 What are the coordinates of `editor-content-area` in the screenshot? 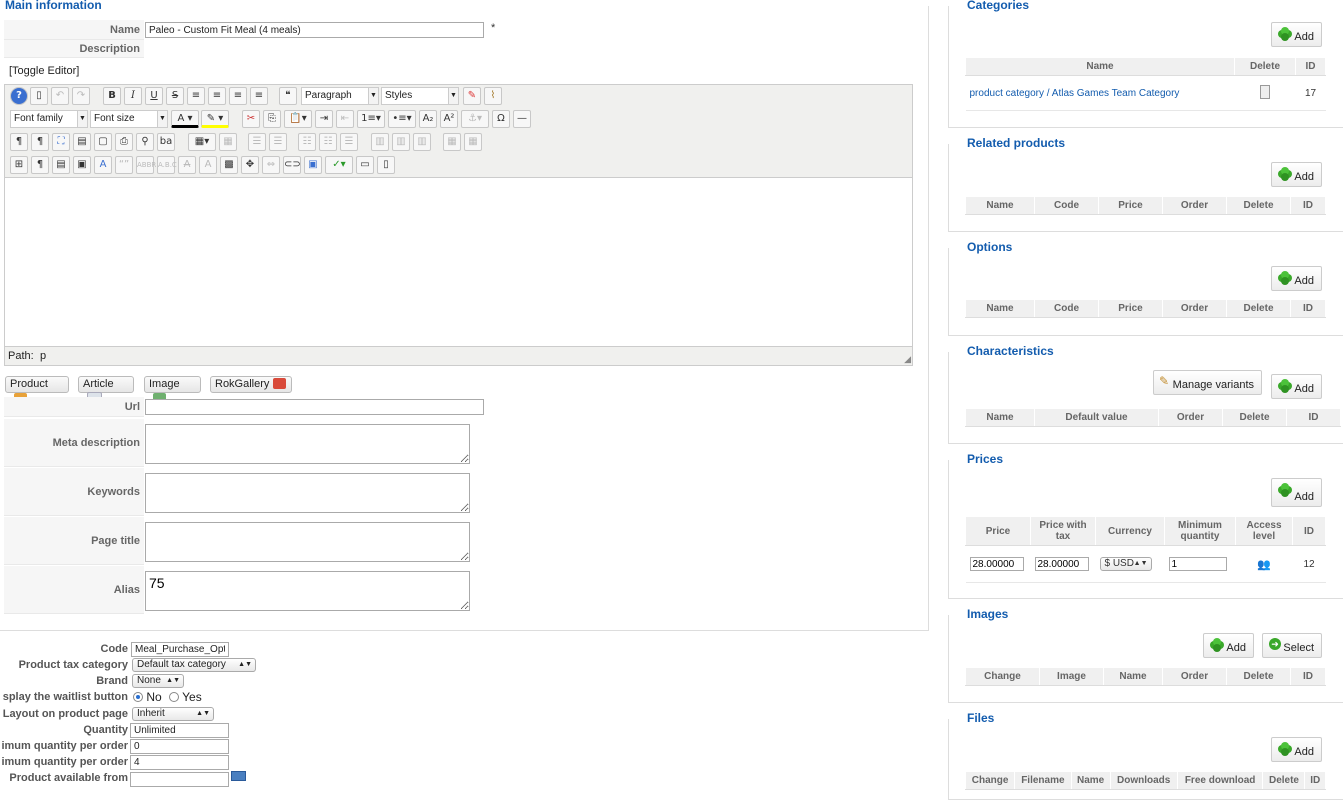 It's located at (458, 262).